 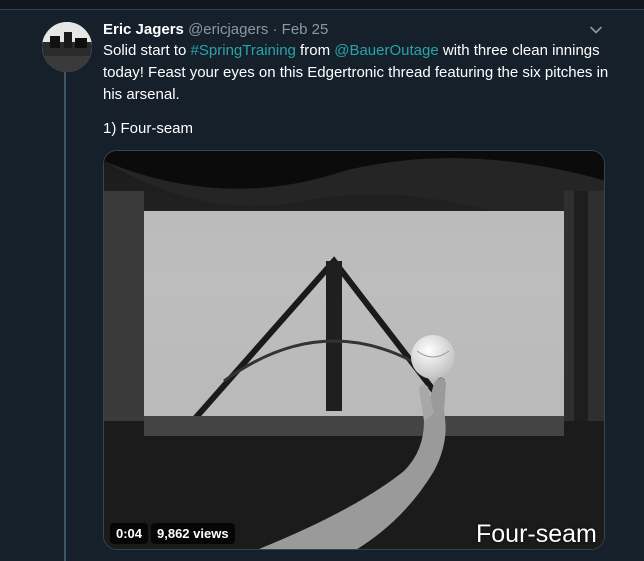 I want to click on avatar, so click(x=67, y=47).